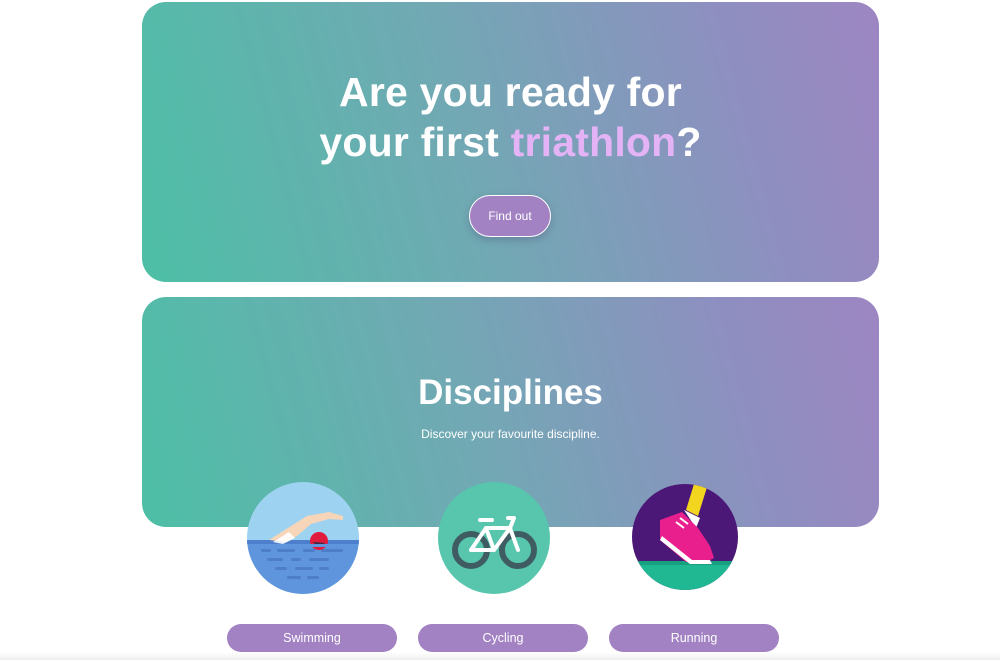  I want to click on cycling-button: Cycling, so click(503, 638).